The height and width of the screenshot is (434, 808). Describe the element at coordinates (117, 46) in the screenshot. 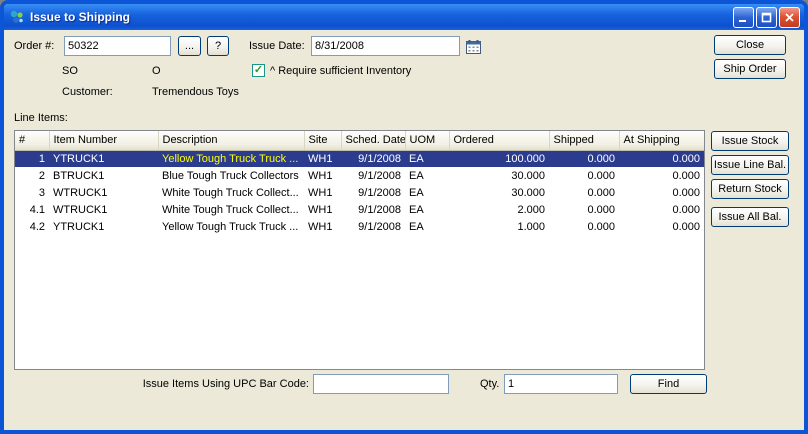

I see `order-number-input` at that location.